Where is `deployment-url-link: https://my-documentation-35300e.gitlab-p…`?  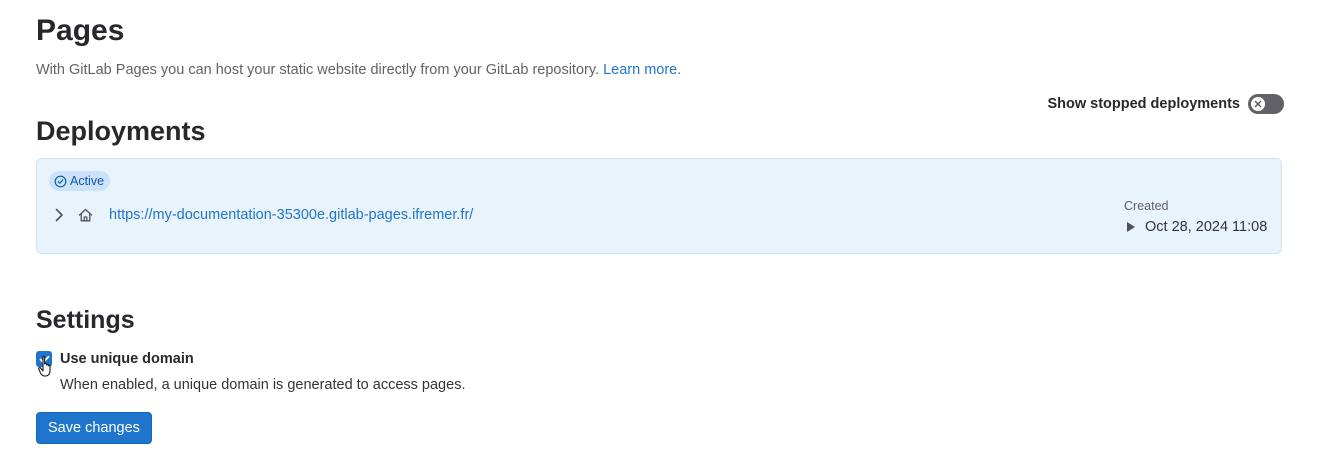
deployment-url-link: https://my-documentation-35300e.gitlab-p… is located at coordinates (291, 215).